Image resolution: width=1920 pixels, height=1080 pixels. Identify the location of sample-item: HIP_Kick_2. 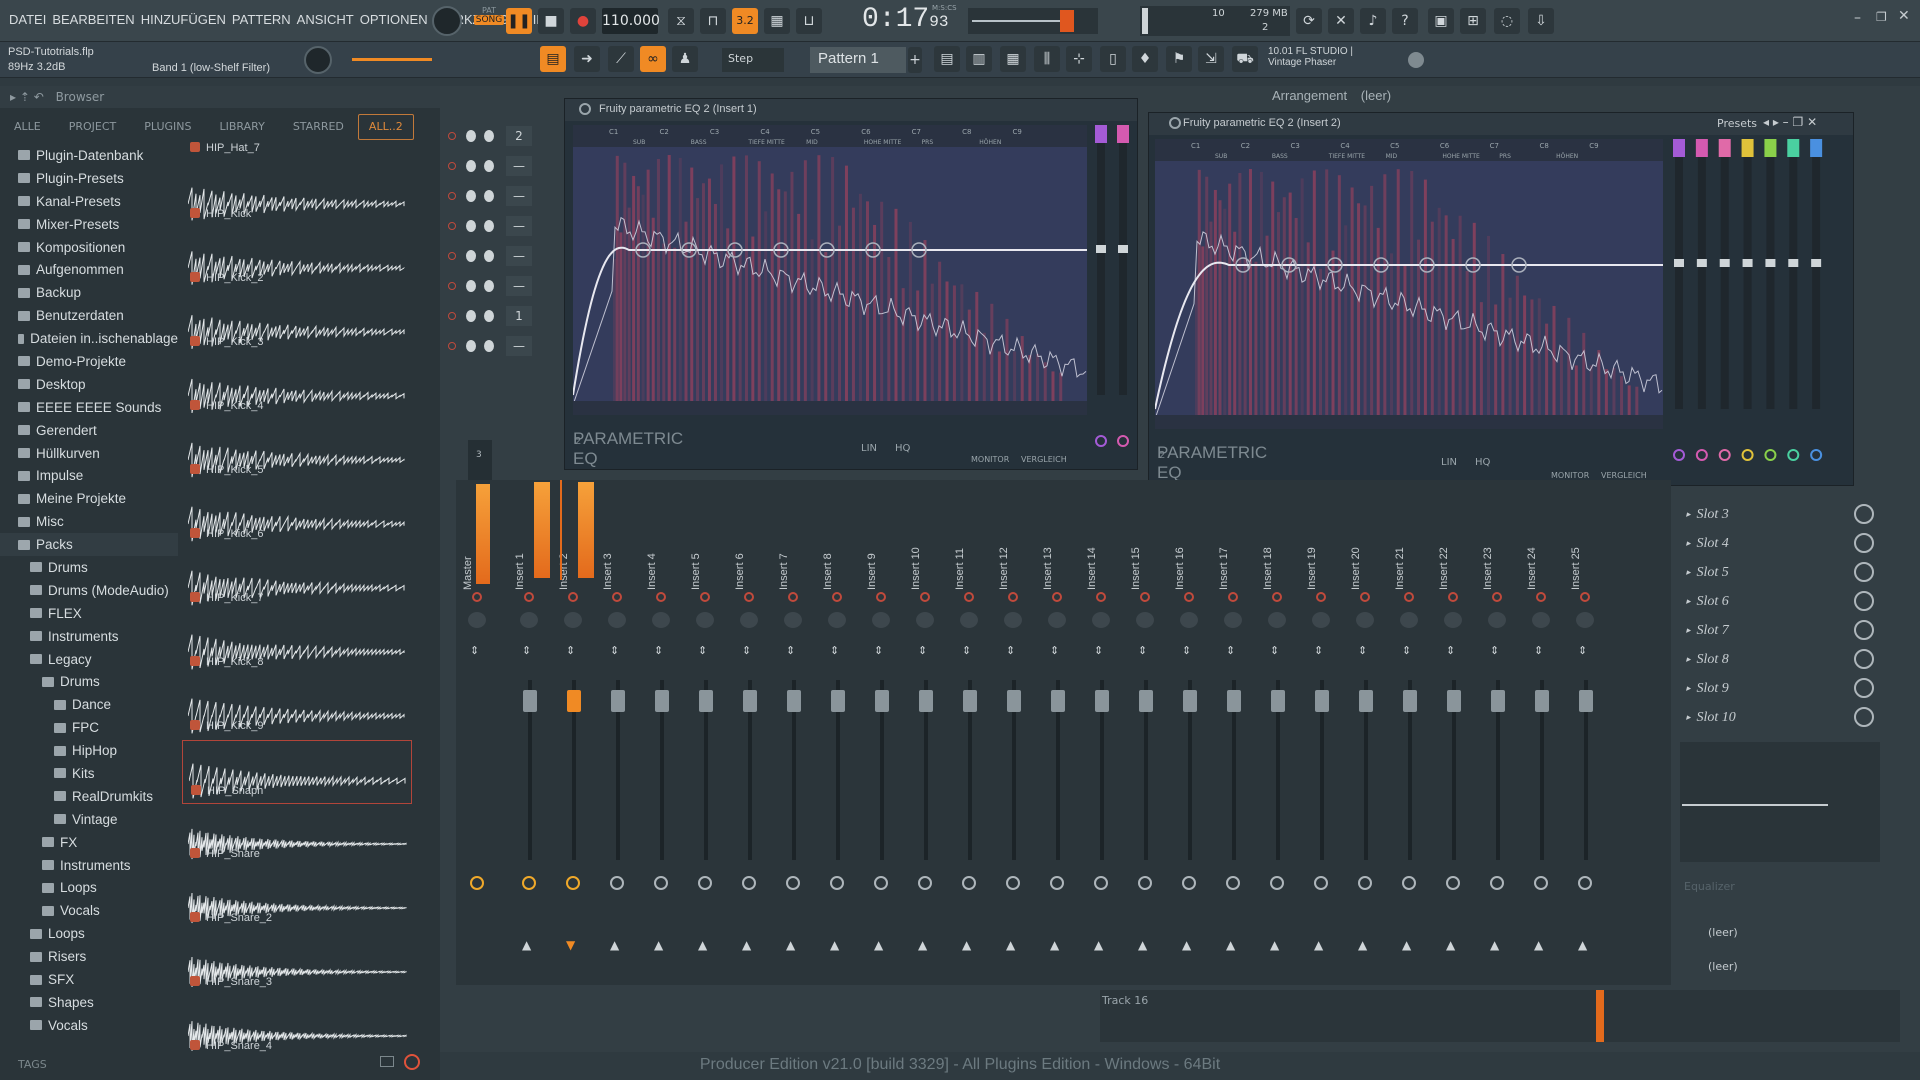
(297, 260).